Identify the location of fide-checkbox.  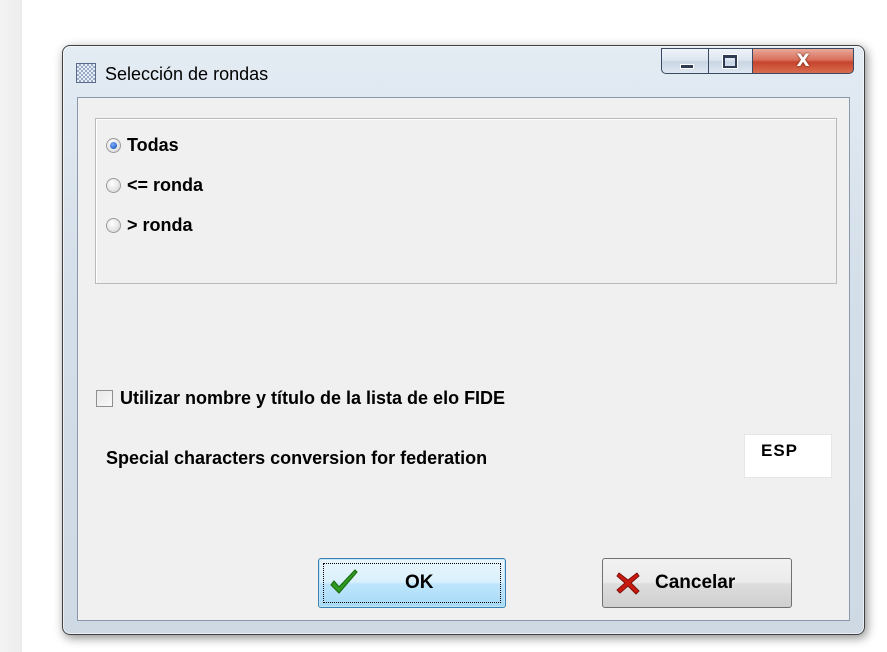
(104, 398).